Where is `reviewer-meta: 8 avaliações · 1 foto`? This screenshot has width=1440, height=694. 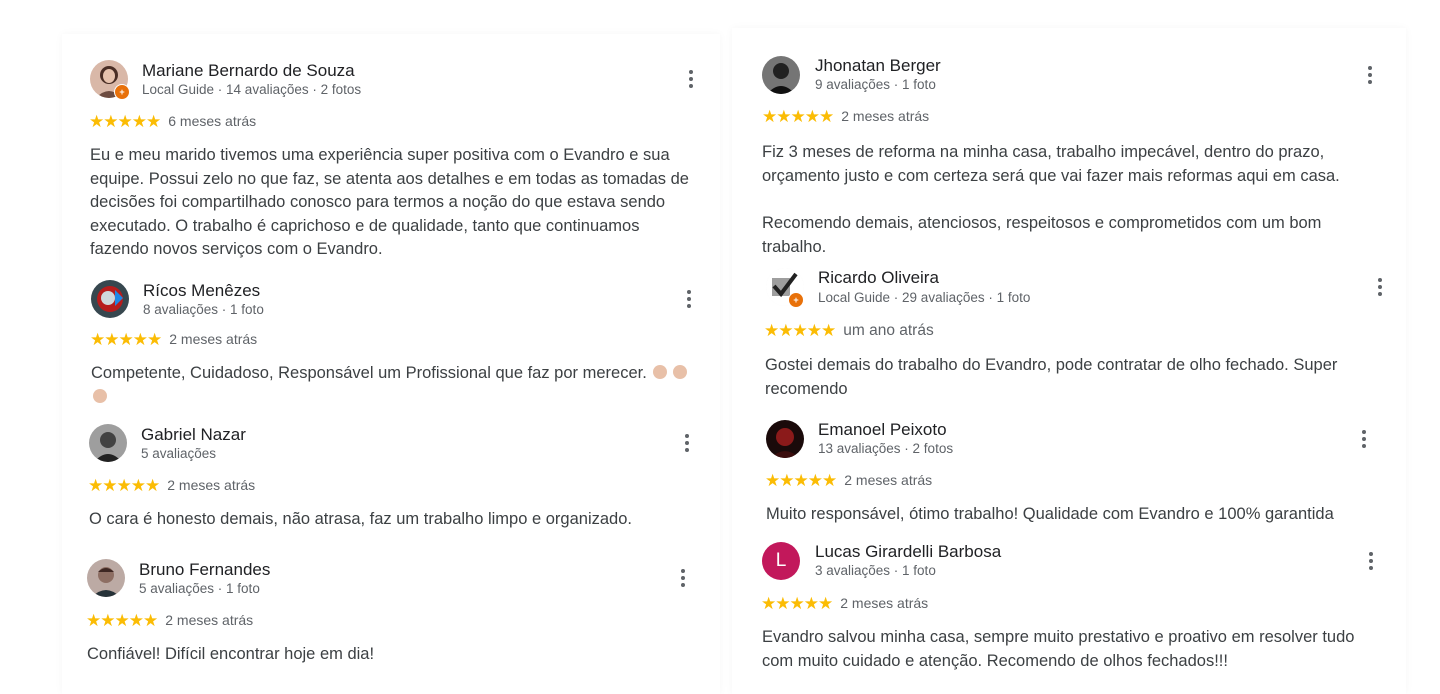
reviewer-meta: 8 avaliações · 1 foto is located at coordinates (203, 309).